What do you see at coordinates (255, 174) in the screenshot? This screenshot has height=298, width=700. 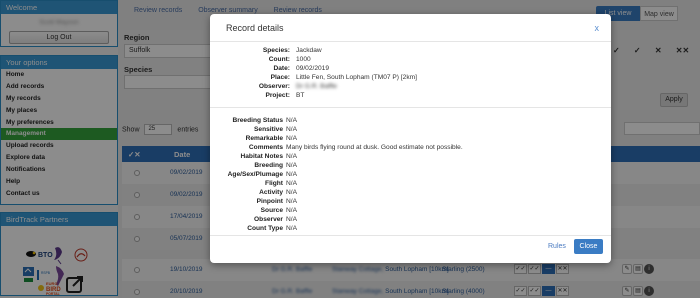 I see `detail-age-sex-plumage-label: Age/Sex/Plumage` at bounding box center [255, 174].